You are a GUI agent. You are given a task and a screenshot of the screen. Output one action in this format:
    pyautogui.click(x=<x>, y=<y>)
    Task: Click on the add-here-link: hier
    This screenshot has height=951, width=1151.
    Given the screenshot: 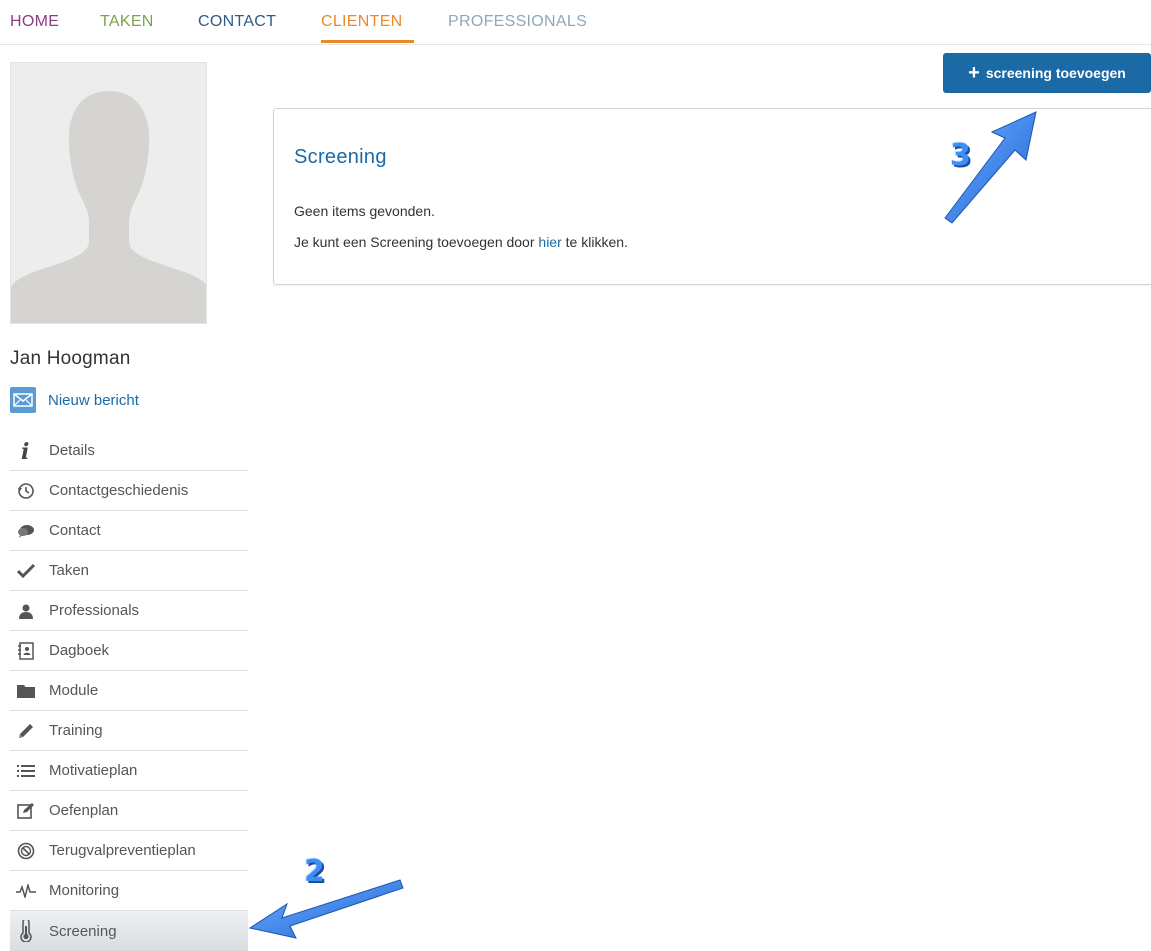 What is the action you would take?
    pyautogui.click(x=549, y=242)
    